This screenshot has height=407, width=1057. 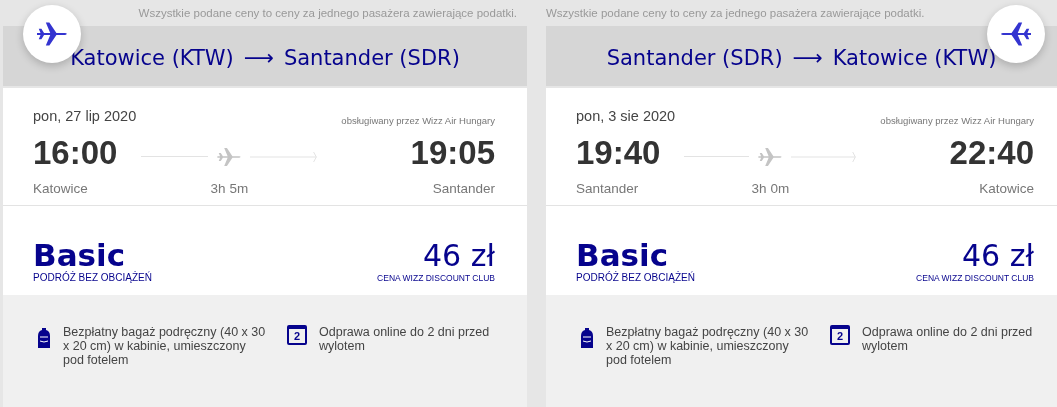 I want to click on origin-airport: Santander (SDR), so click(x=694, y=58).